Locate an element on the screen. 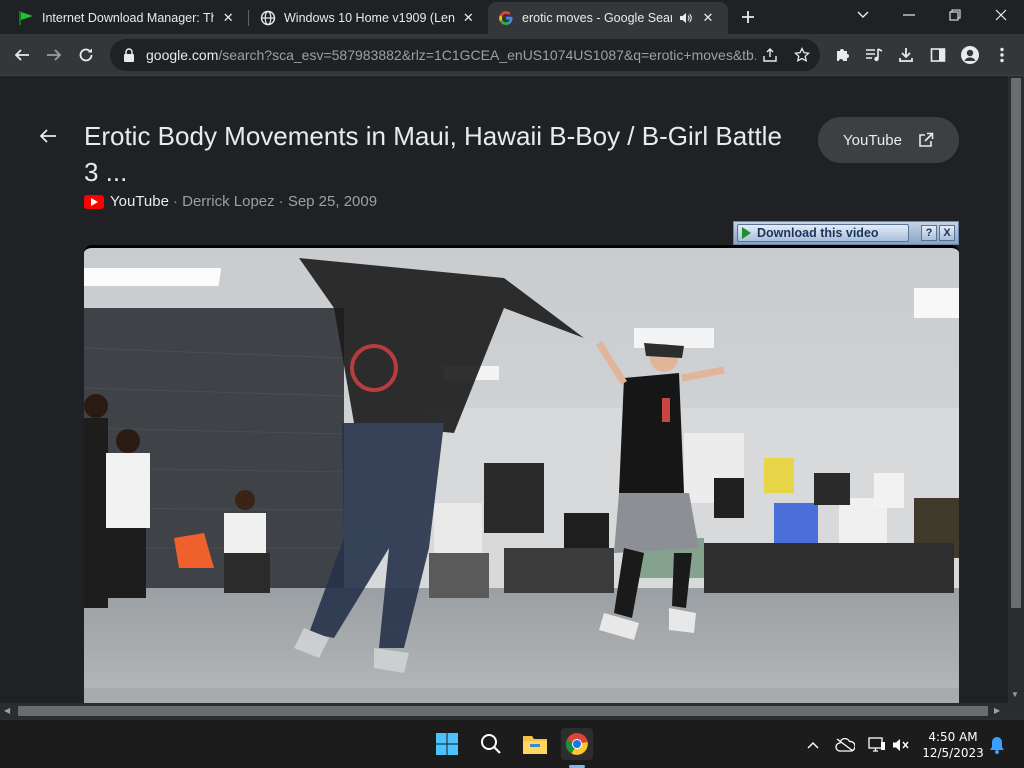  open-on-youtube-button: YouTube is located at coordinates (888, 140).